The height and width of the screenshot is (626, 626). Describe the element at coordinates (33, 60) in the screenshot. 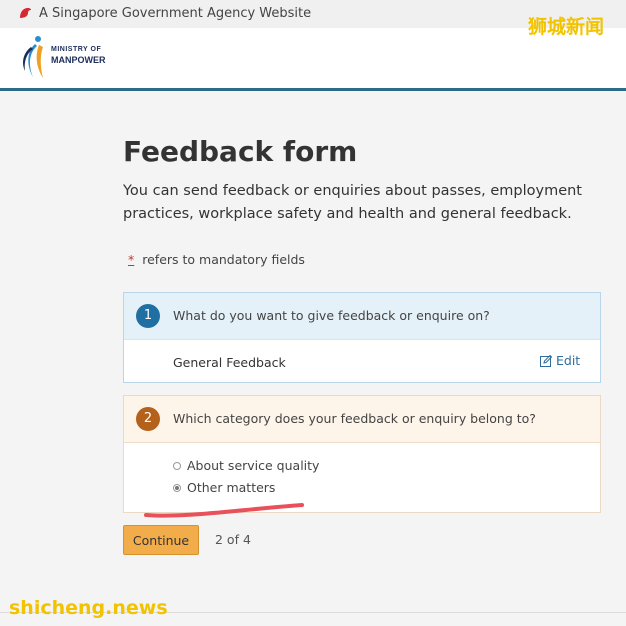

I see `mom-logo-icon` at that location.